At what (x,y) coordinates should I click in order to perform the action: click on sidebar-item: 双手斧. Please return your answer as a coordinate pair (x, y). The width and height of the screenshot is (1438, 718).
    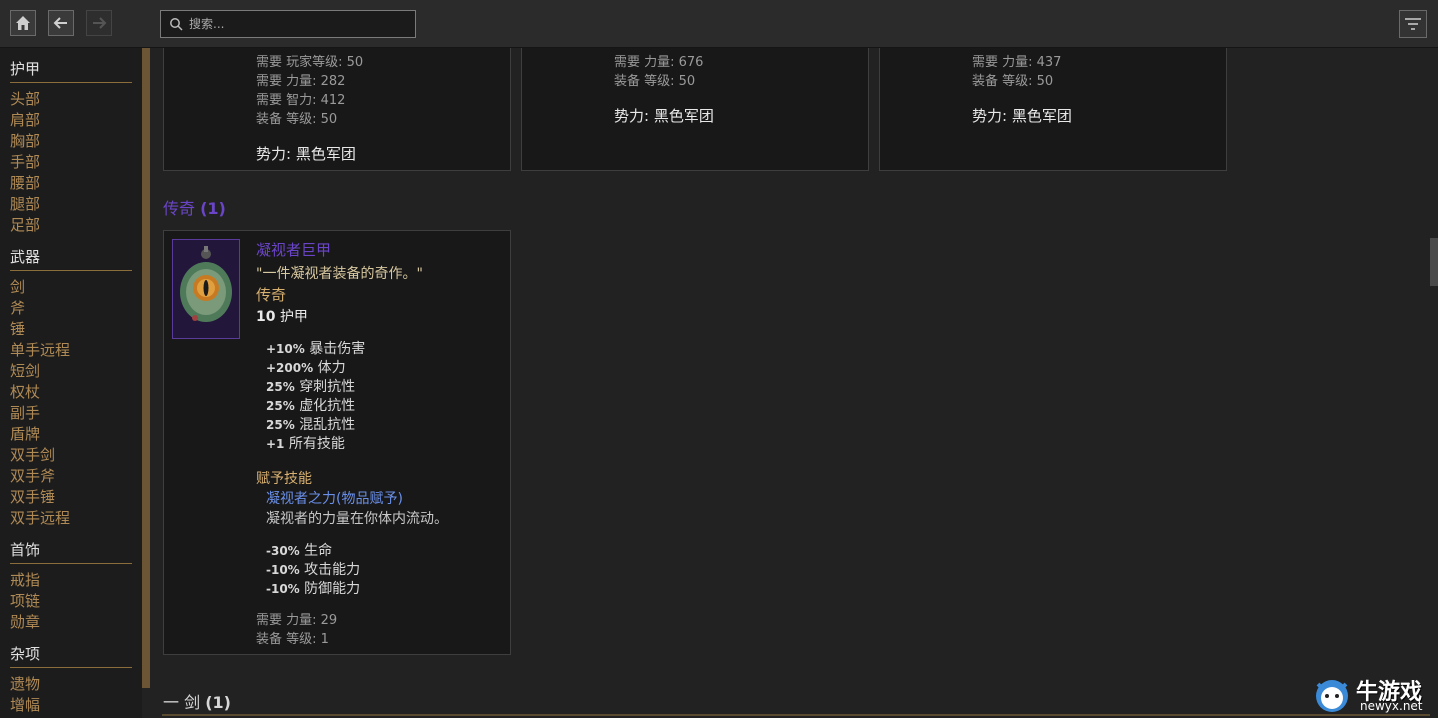
    Looking at the image, I should click on (76, 476).